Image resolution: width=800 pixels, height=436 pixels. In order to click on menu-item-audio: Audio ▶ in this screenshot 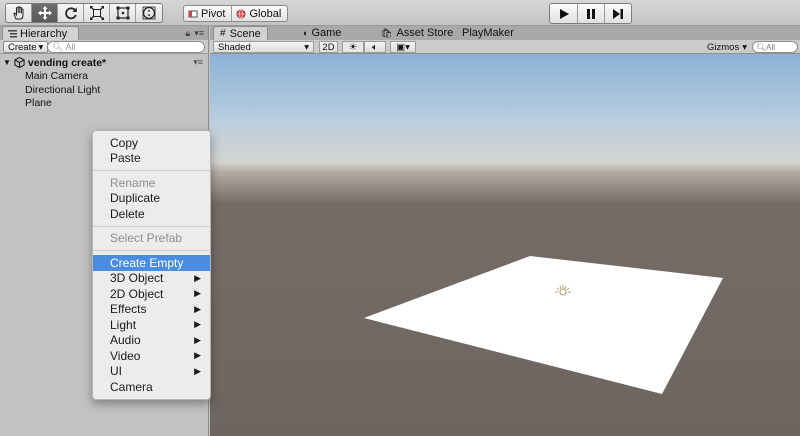, I will do `click(151, 341)`.